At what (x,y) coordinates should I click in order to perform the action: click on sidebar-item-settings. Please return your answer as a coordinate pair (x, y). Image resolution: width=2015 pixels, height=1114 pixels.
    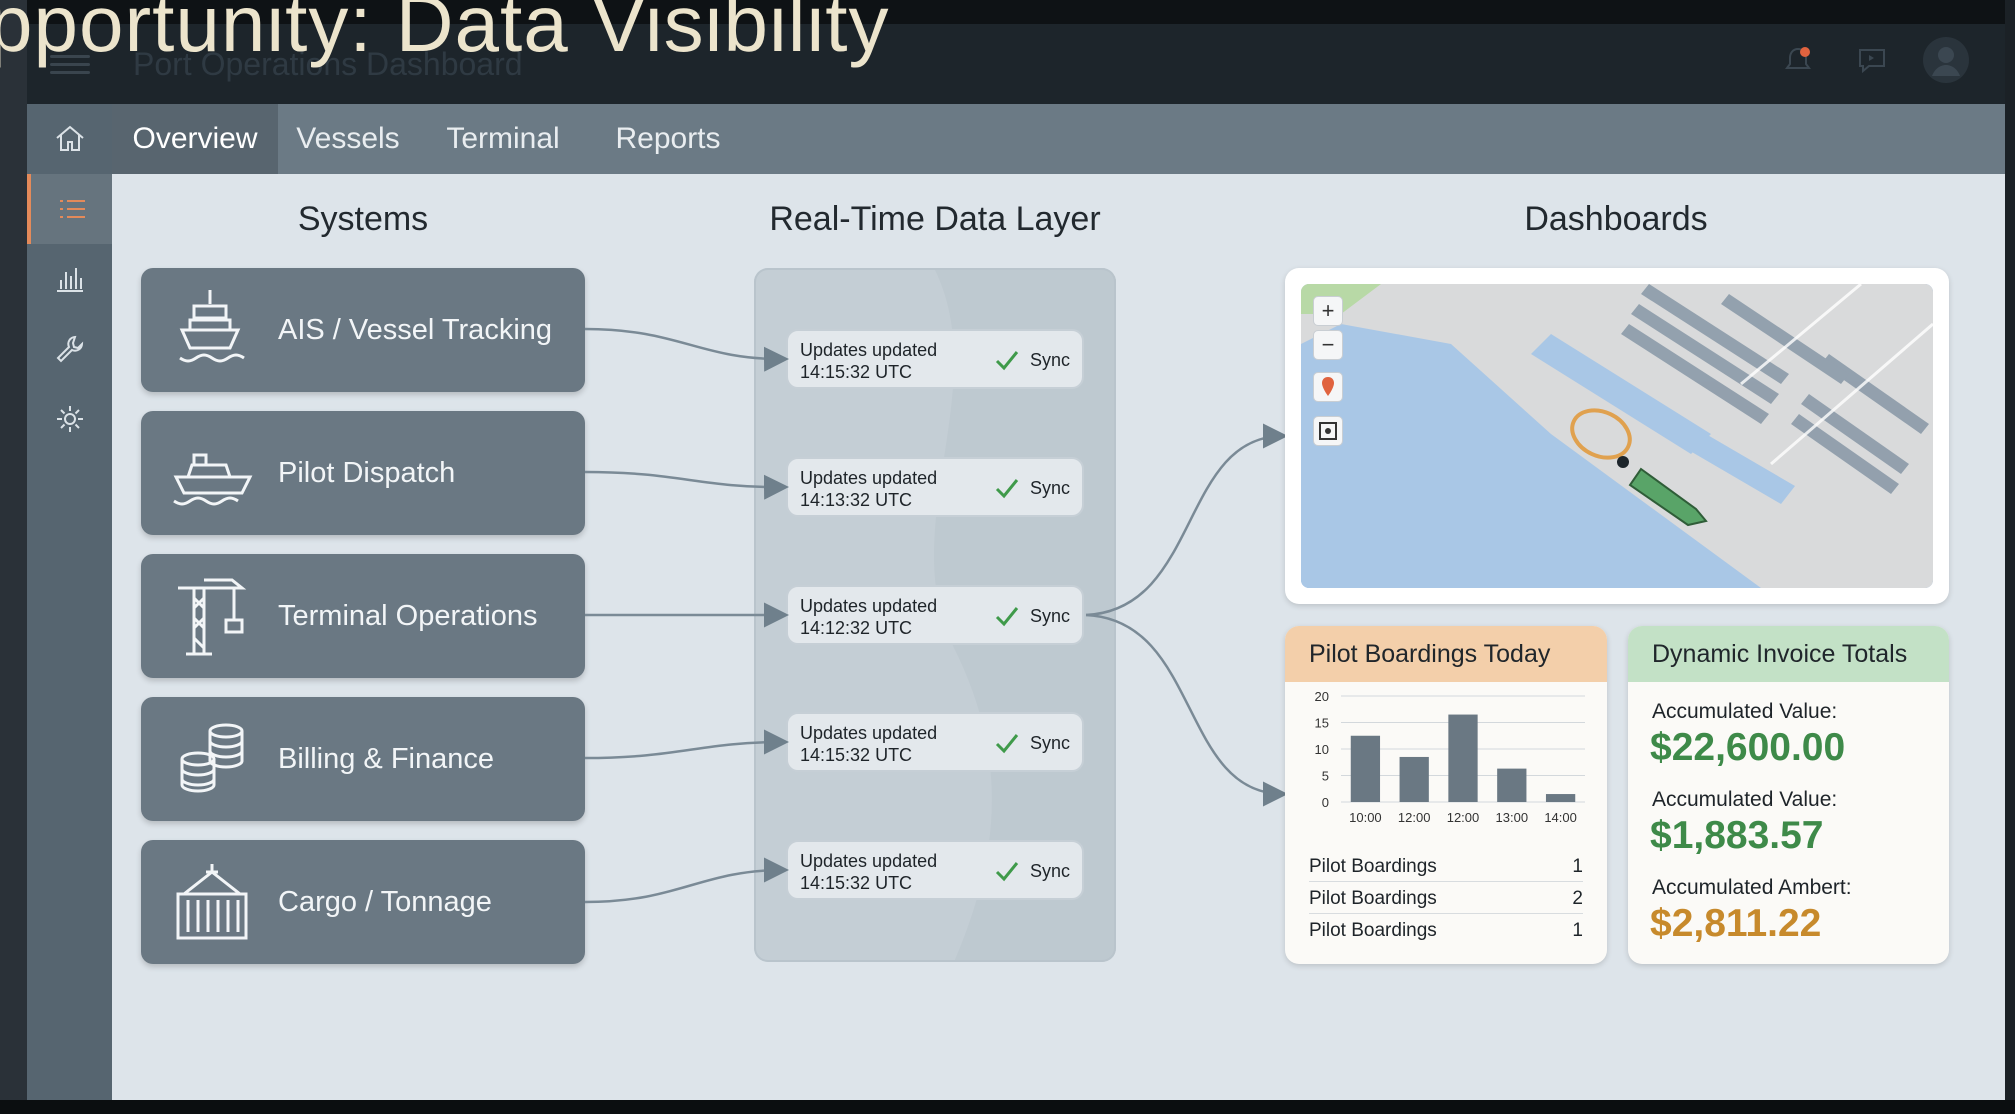
    Looking at the image, I should click on (69, 419).